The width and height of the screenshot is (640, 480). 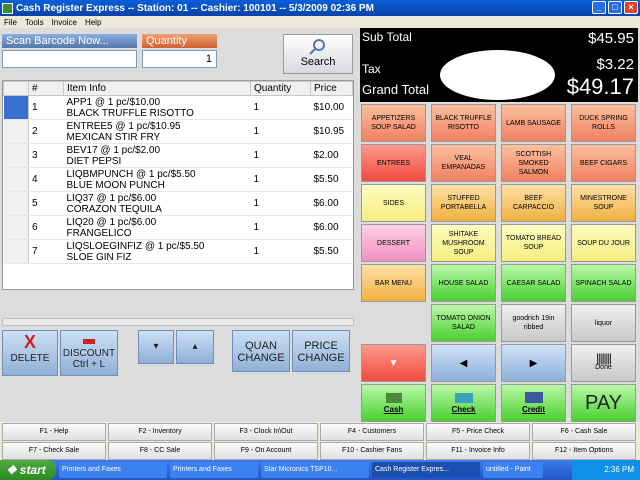 I want to click on row-price: $5.50, so click(x=331, y=251).